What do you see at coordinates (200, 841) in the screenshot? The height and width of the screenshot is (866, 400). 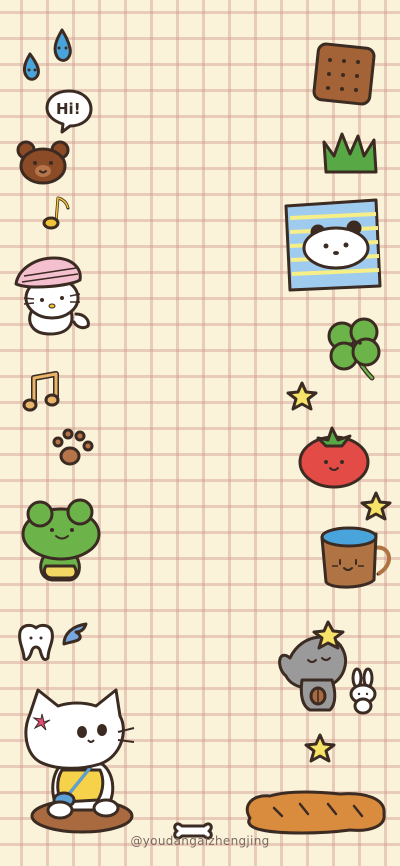 I see `watermark-text: @youdangaizhengjing` at bounding box center [200, 841].